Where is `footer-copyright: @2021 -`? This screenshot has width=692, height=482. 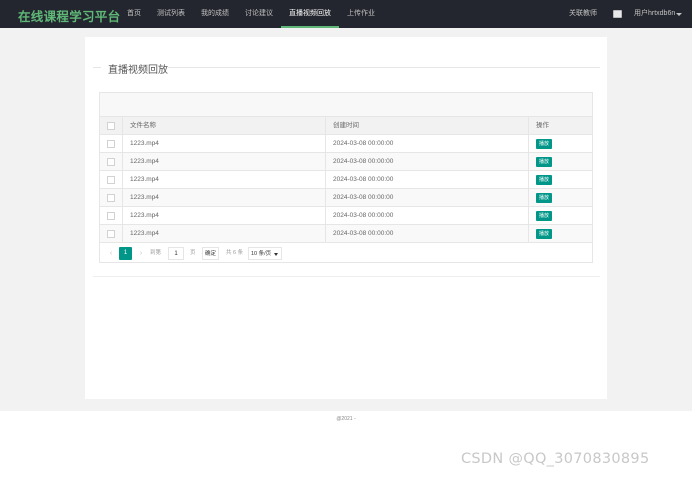
footer-copyright: @2021 - is located at coordinates (346, 419).